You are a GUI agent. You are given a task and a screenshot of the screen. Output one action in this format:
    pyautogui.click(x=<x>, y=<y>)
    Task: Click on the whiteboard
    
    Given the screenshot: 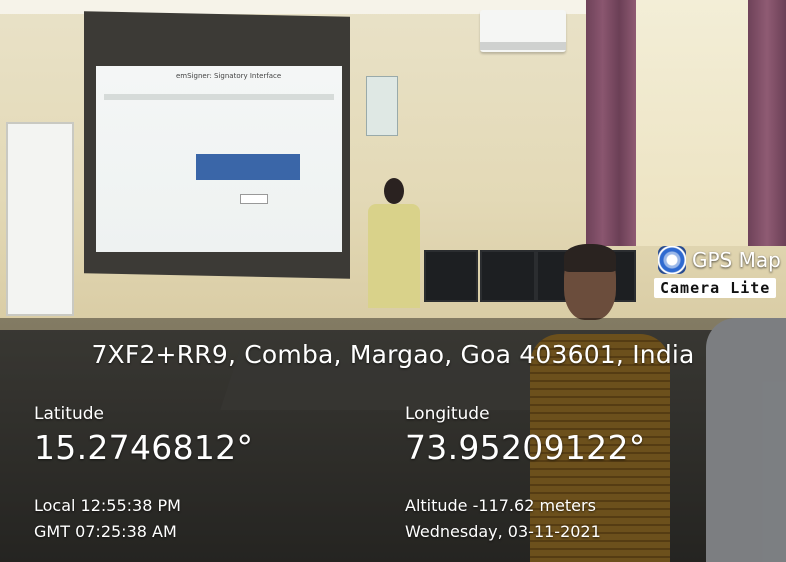 What is the action you would take?
    pyautogui.click(x=40, y=219)
    